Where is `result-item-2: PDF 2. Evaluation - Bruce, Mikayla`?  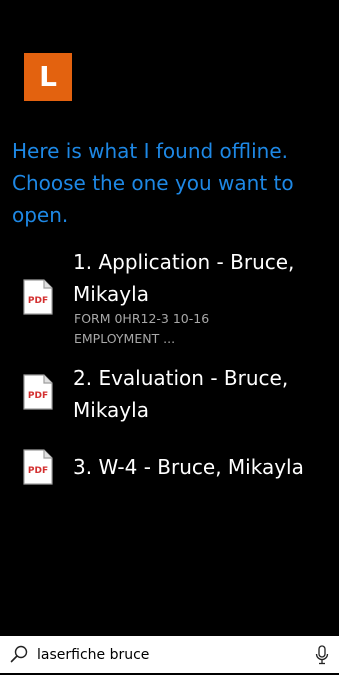 result-item-2: PDF 2. Evaluation - Bruce, Mikayla is located at coordinates (169, 397).